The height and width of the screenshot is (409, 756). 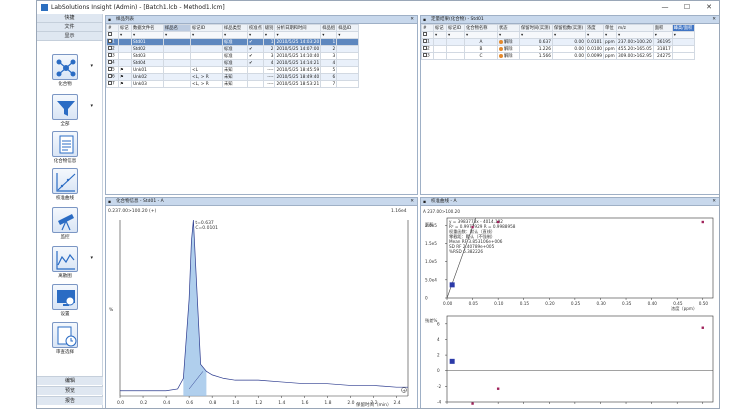 What do you see at coordinates (683, 28) in the screenshot?
I see `column-header: 峰高/面积` at bounding box center [683, 28].